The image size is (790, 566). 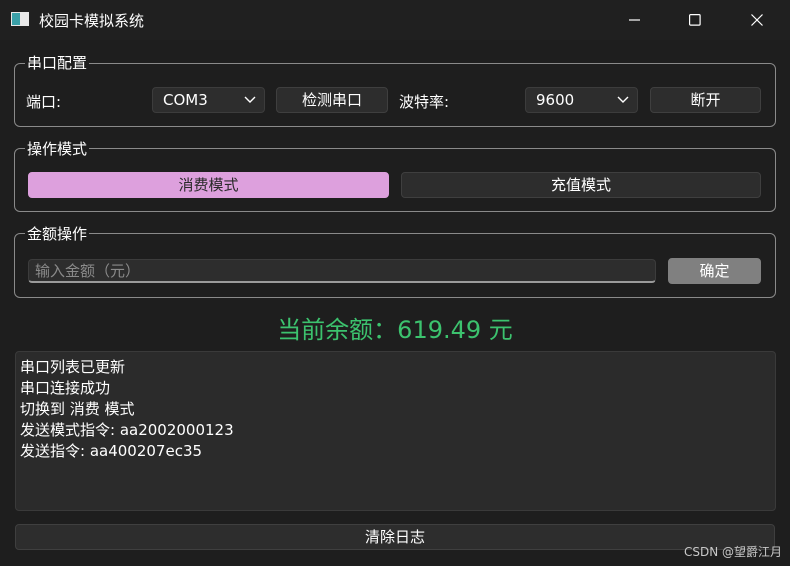 I want to click on title-bar: 校园卡模拟系统, so click(x=395, y=20).